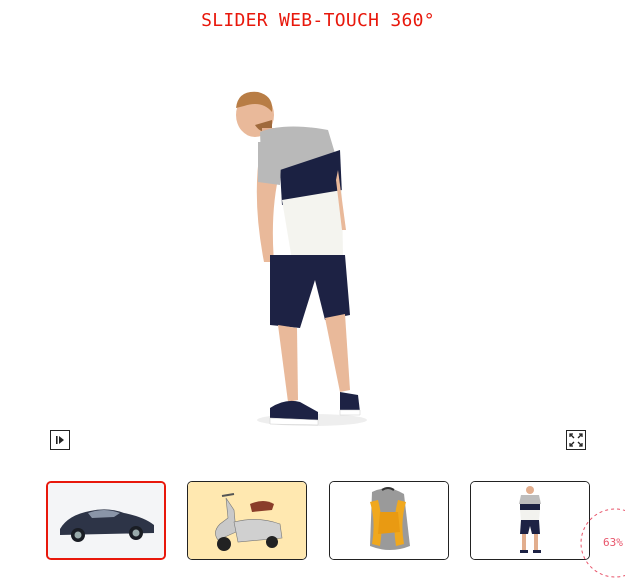 Image resolution: width=625 pixels, height=578 pixels. I want to click on car-image, so click(106, 520).